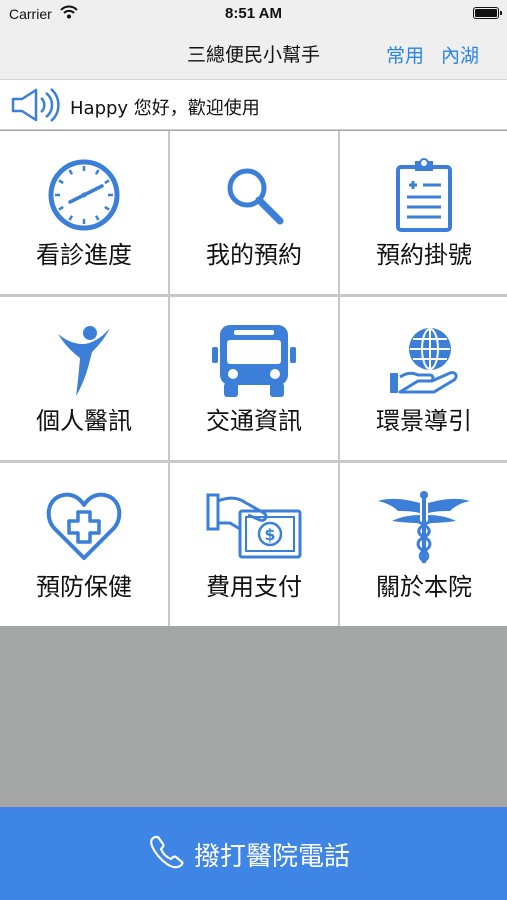 This screenshot has height=900, width=507. Describe the element at coordinates (84, 195) in the screenshot. I see `clock-icon` at that location.